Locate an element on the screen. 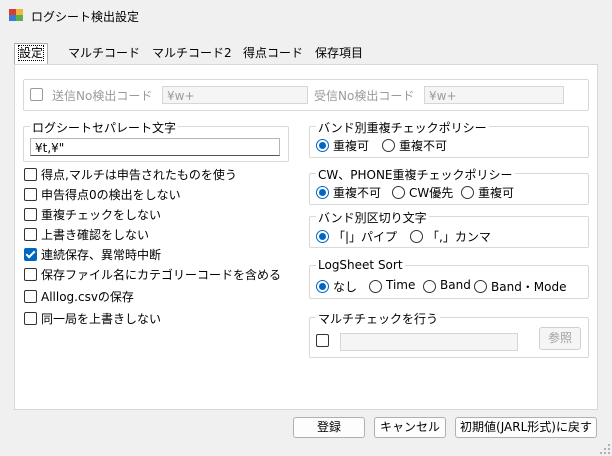 The width and height of the screenshot is (612, 456). option-use-declared-label: 得点,マルチは申告されたものを使う is located at coordinates (139, 175).